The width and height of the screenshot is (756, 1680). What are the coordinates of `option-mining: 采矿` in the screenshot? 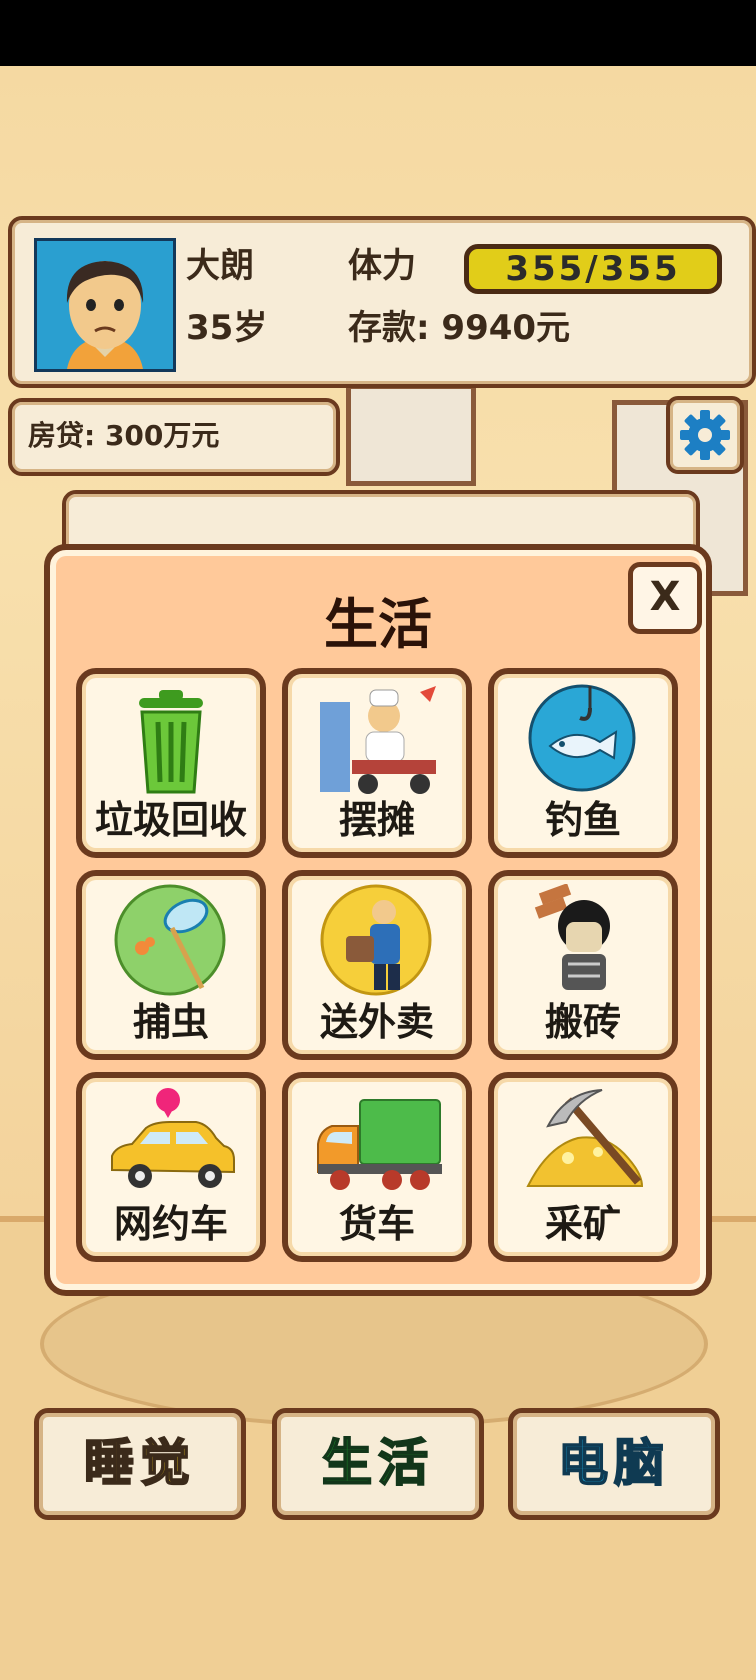 It's located at (583, 1167).